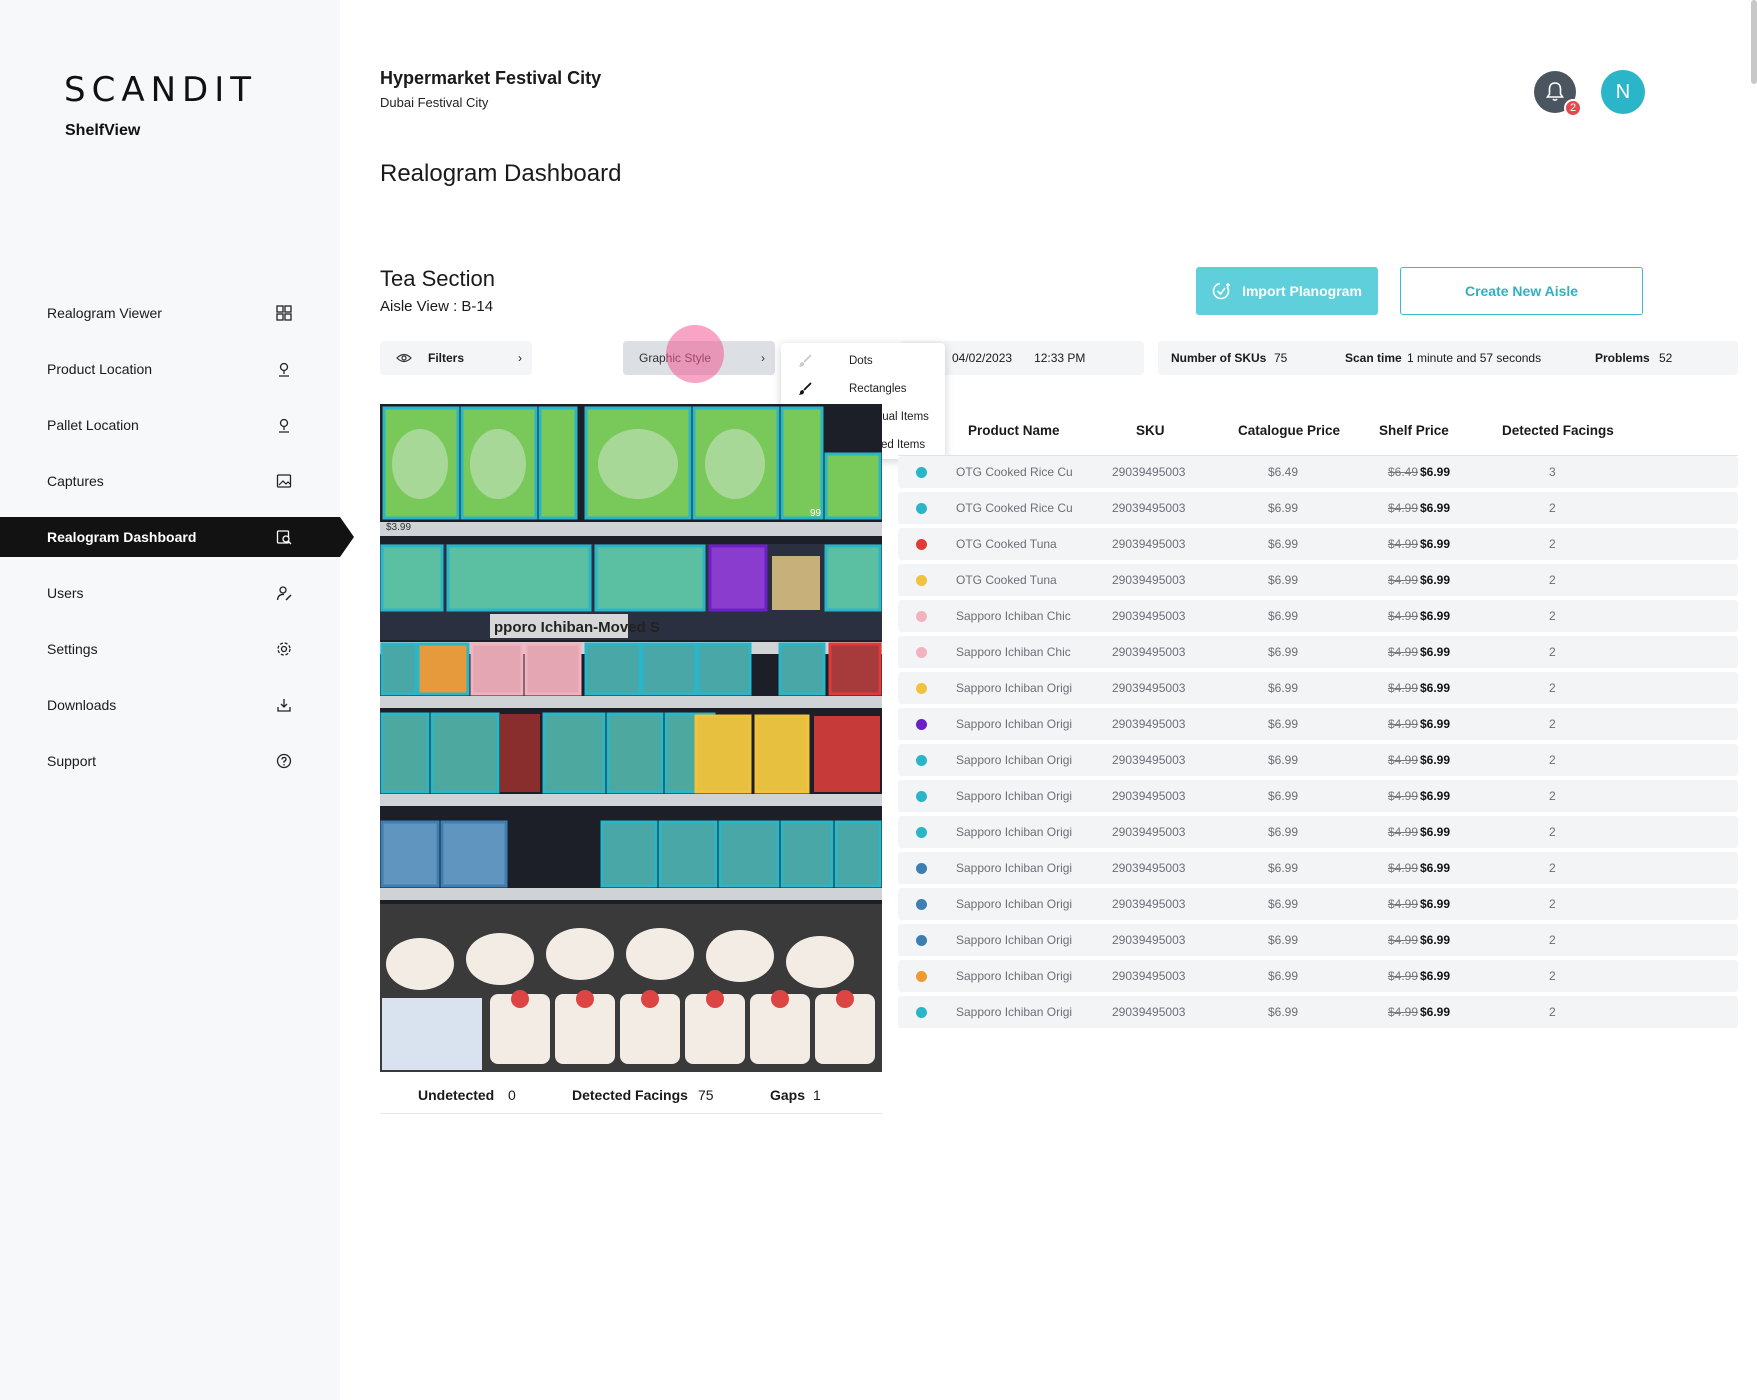  Describe the element at coordinates (177, 593) in the screenshot. I see `sidebar-item-users: Users` at that location.